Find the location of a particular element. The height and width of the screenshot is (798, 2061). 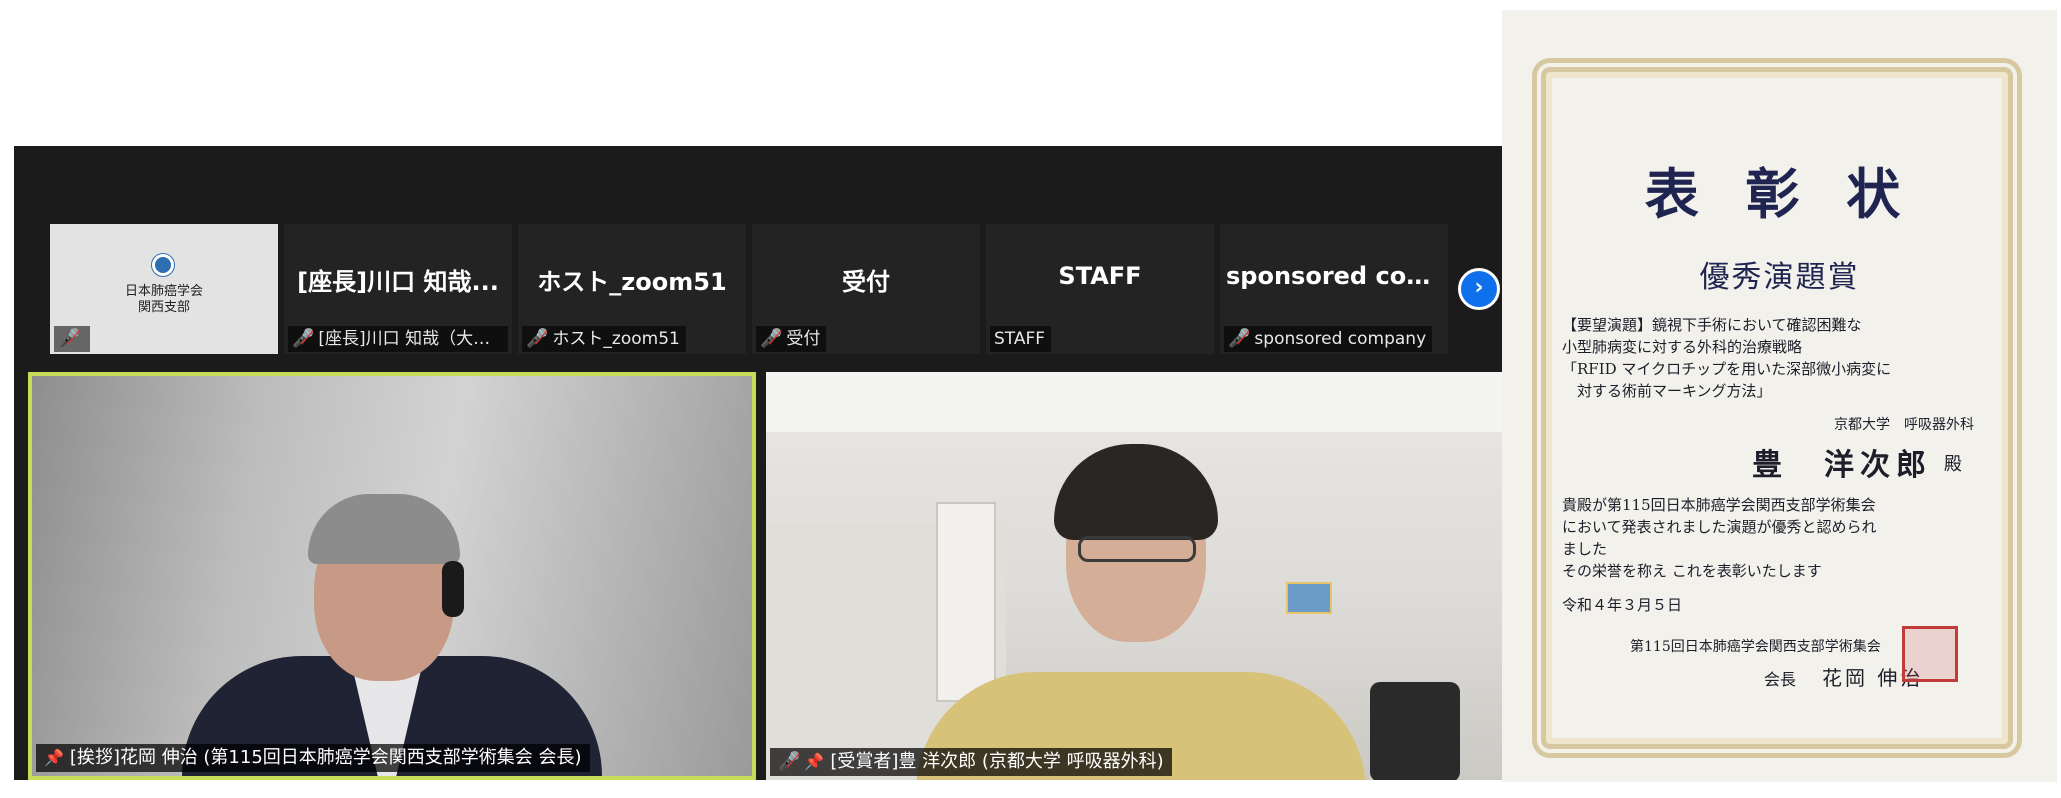

certificate-title: 表 彰 状 is located at coordinates (1779, 194).